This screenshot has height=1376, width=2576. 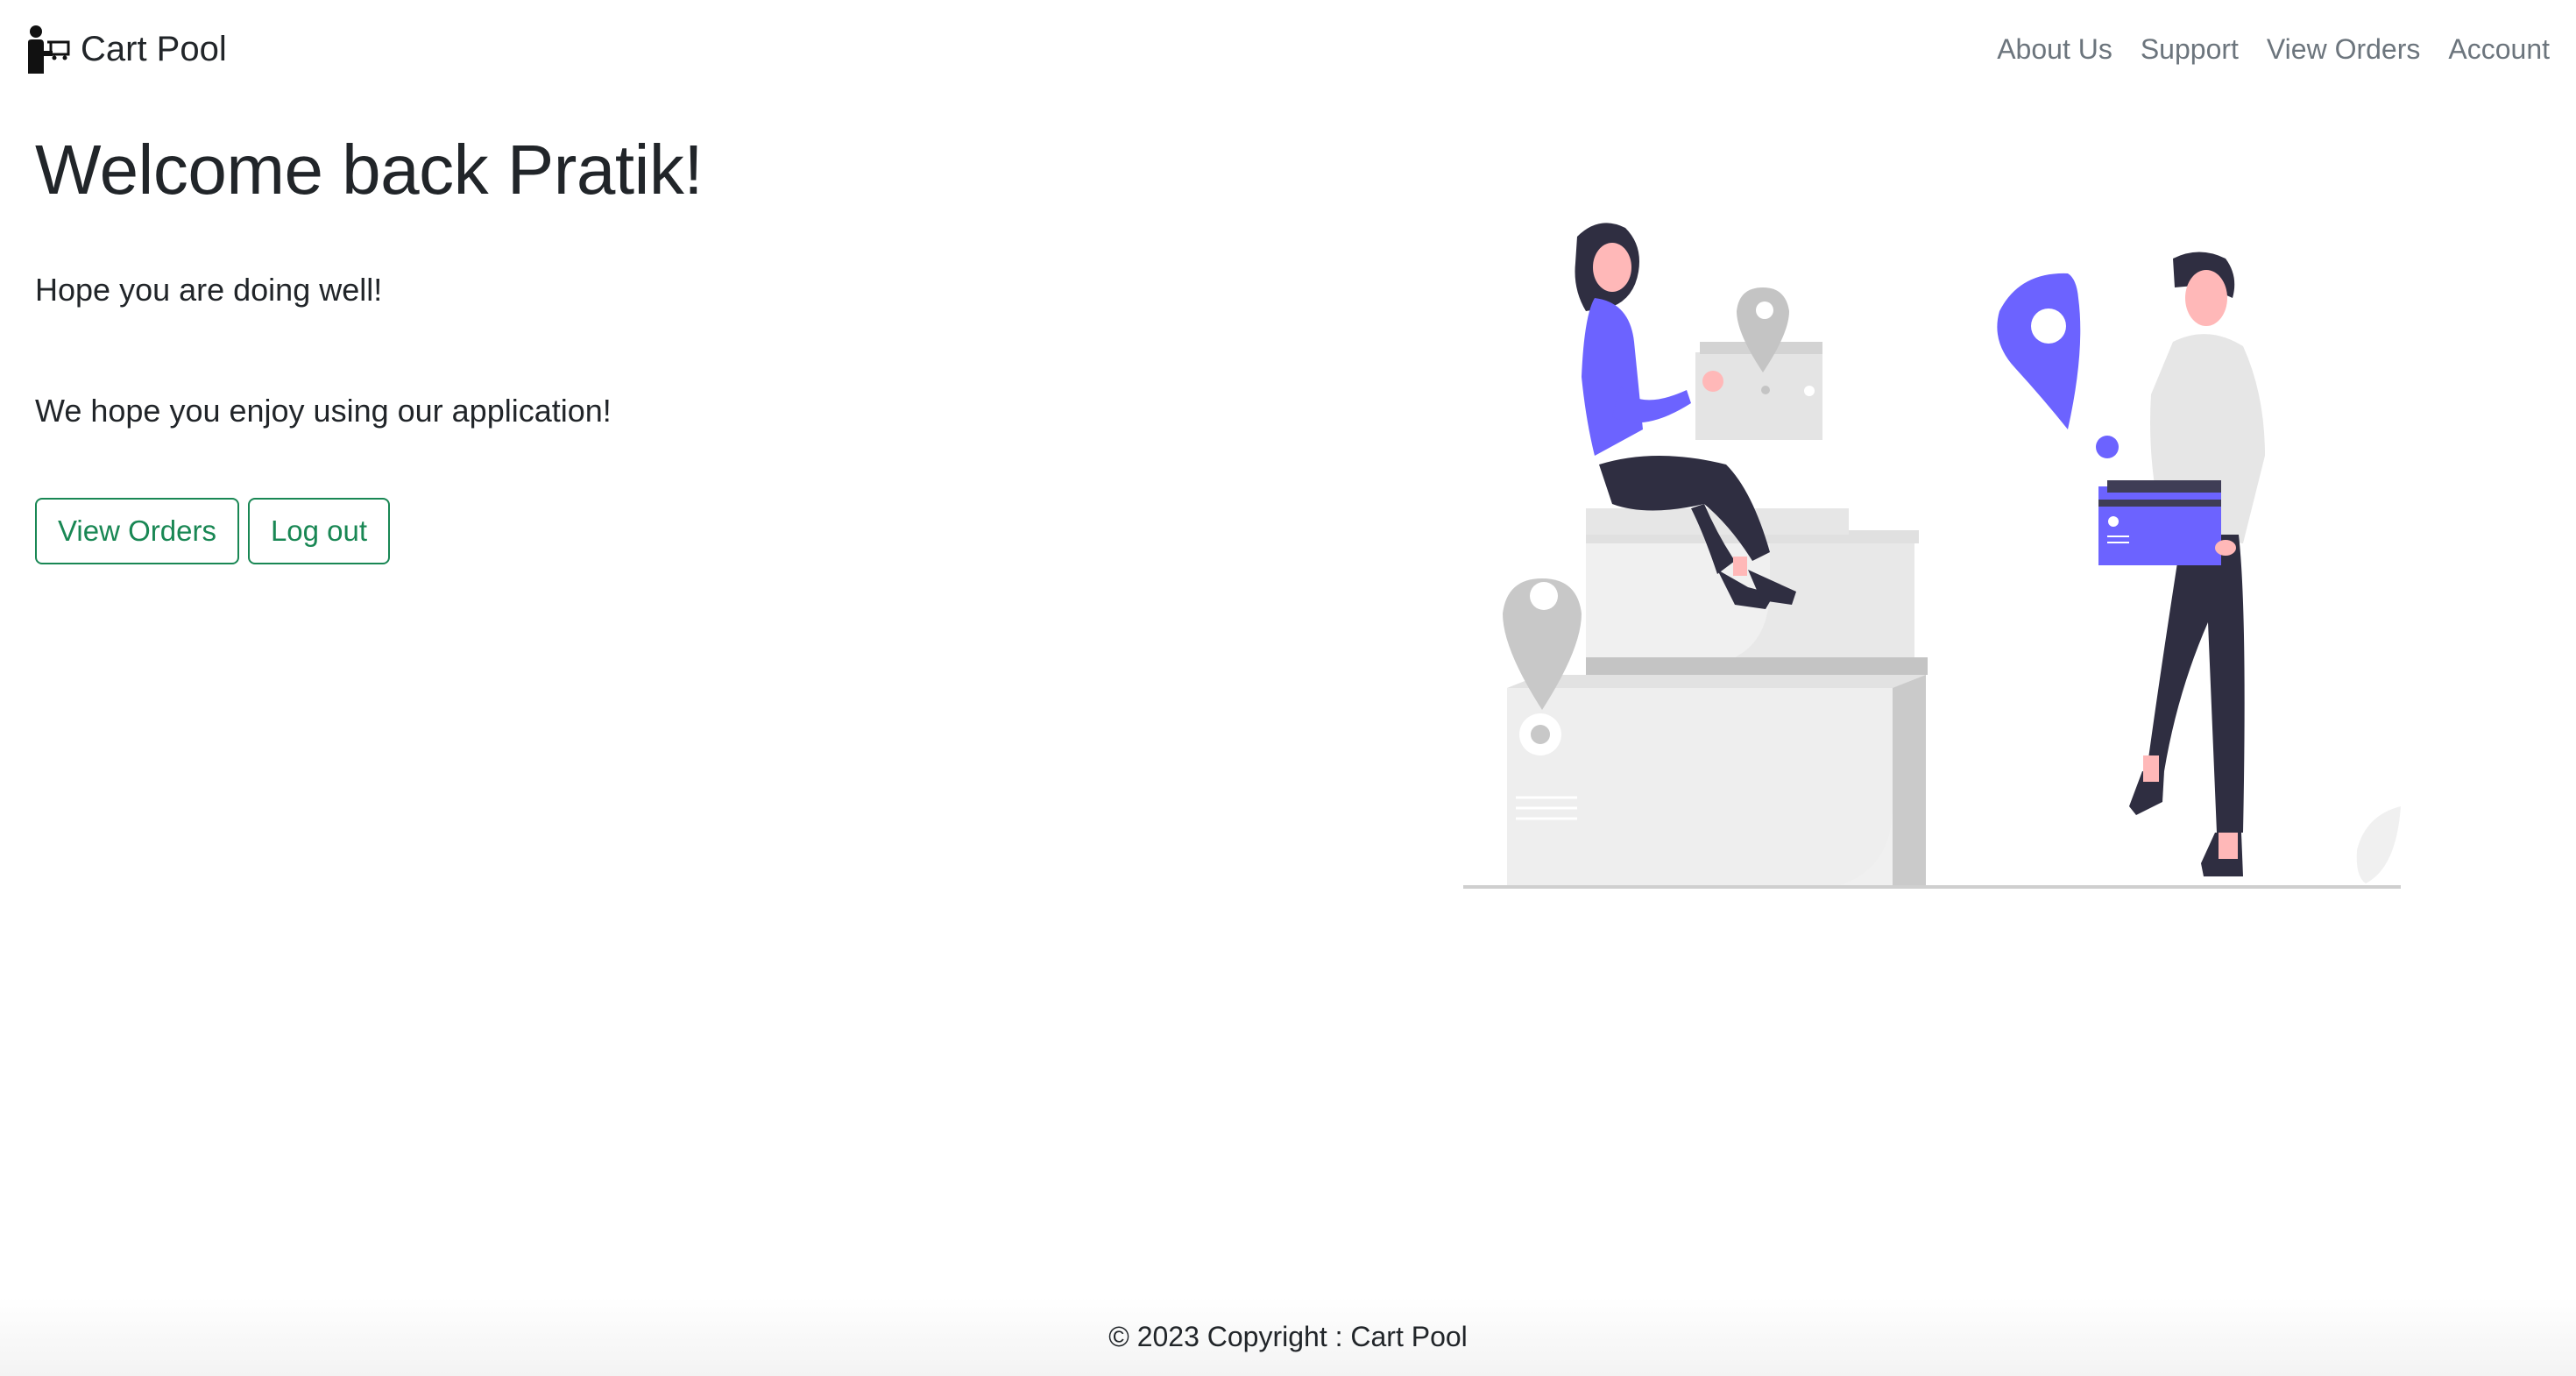 I want to click on view-orders-button: View Orders, so click(x=137, y=531).